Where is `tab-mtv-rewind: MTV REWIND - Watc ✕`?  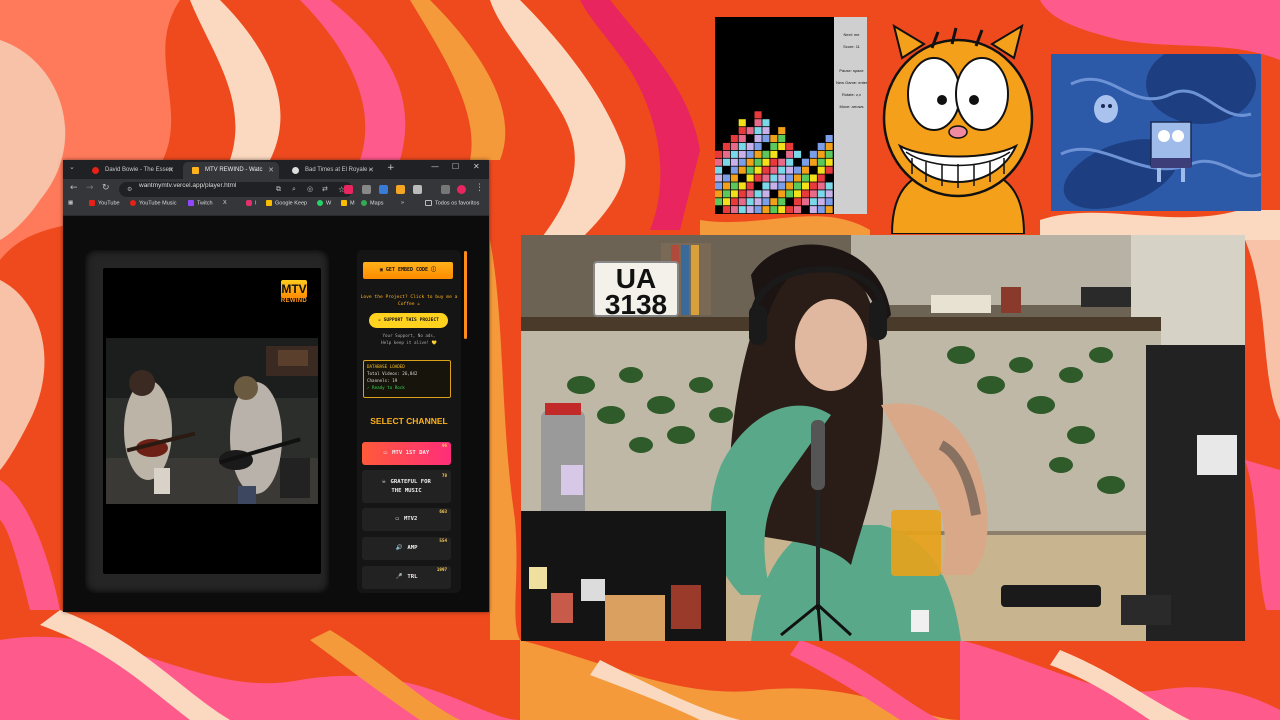 tab-mtv-rewind: MTV REWIND - Watc ✕ is located at coordinates (231, 170).